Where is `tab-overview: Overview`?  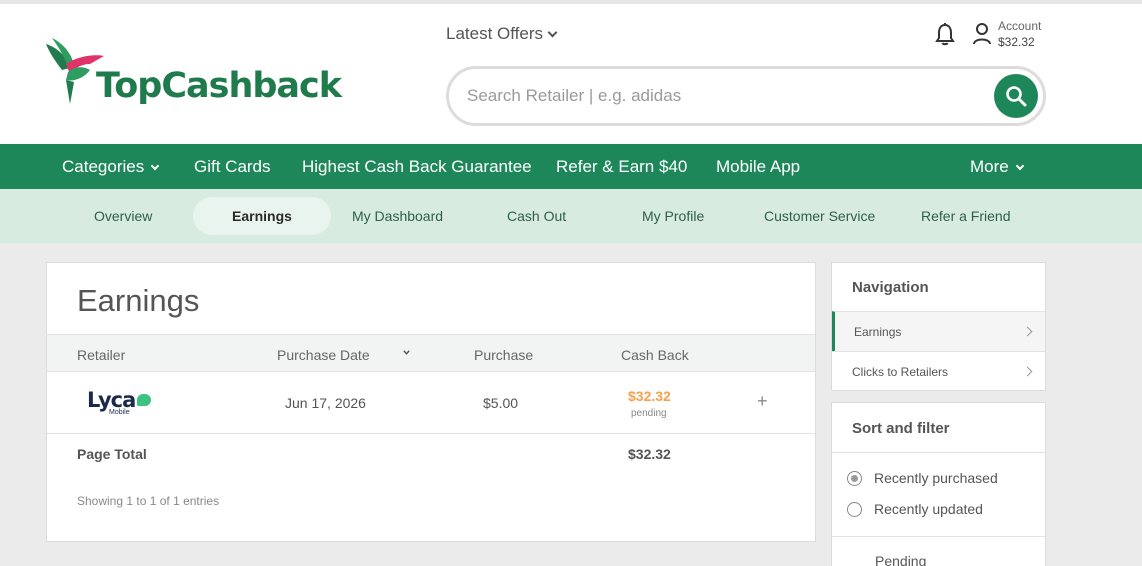
tab-overview: Overview is located at coordinates (123, 216).